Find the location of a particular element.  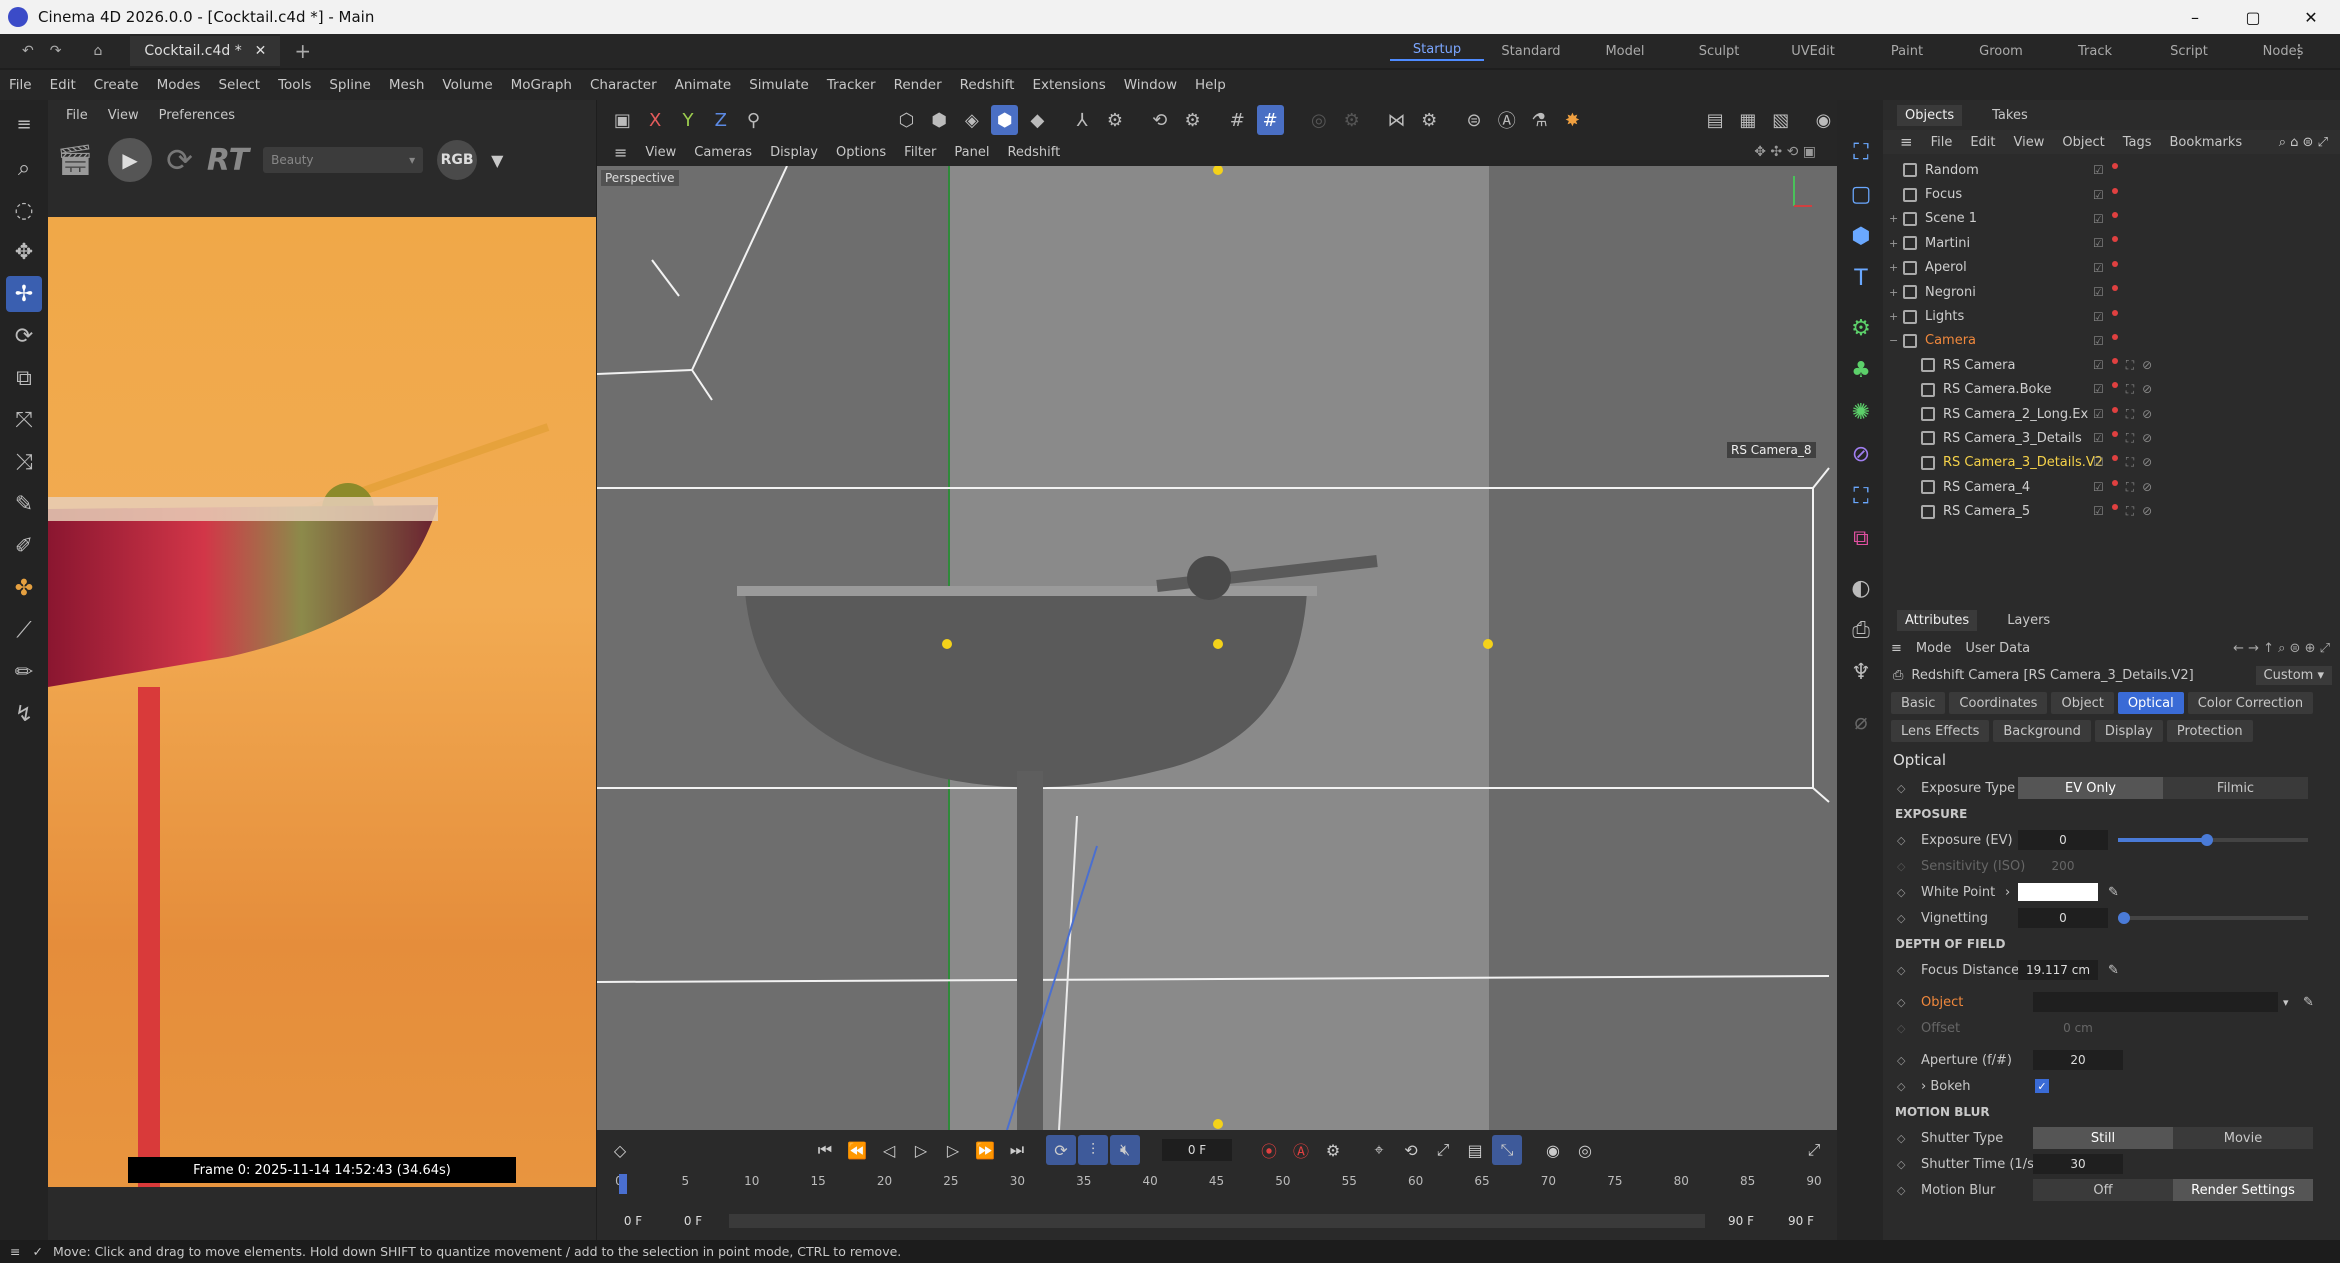

rt-toggle: RT is located at coordinates (228, 160).